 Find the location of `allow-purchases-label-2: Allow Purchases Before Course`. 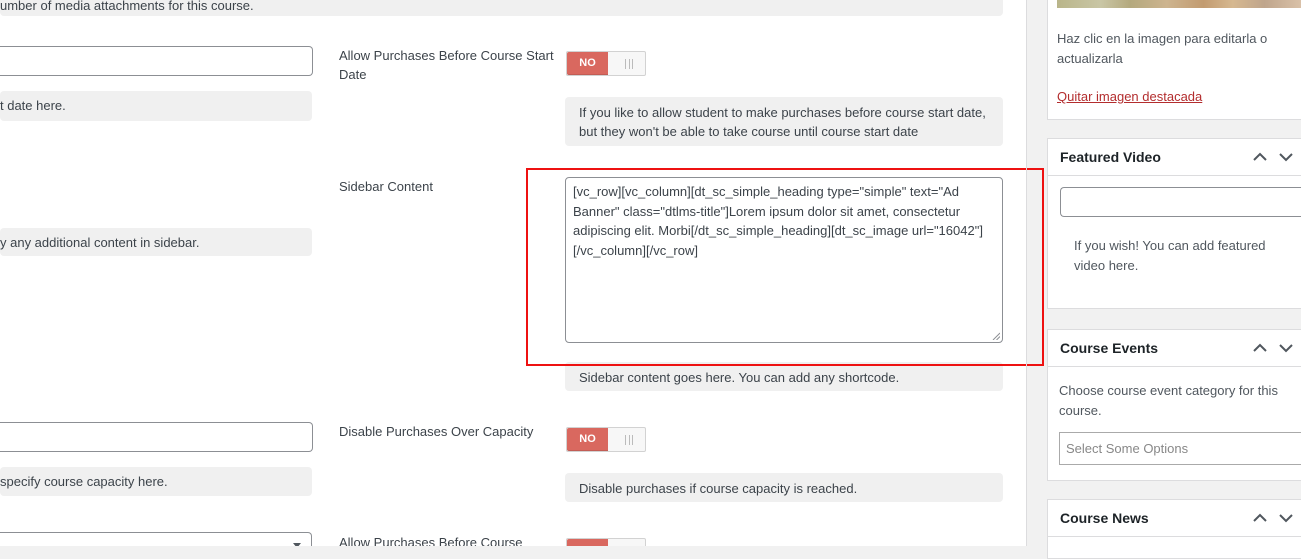

allow-purchases-label-2: Allow Purchases Before Course is located at coordinates (431, 540).